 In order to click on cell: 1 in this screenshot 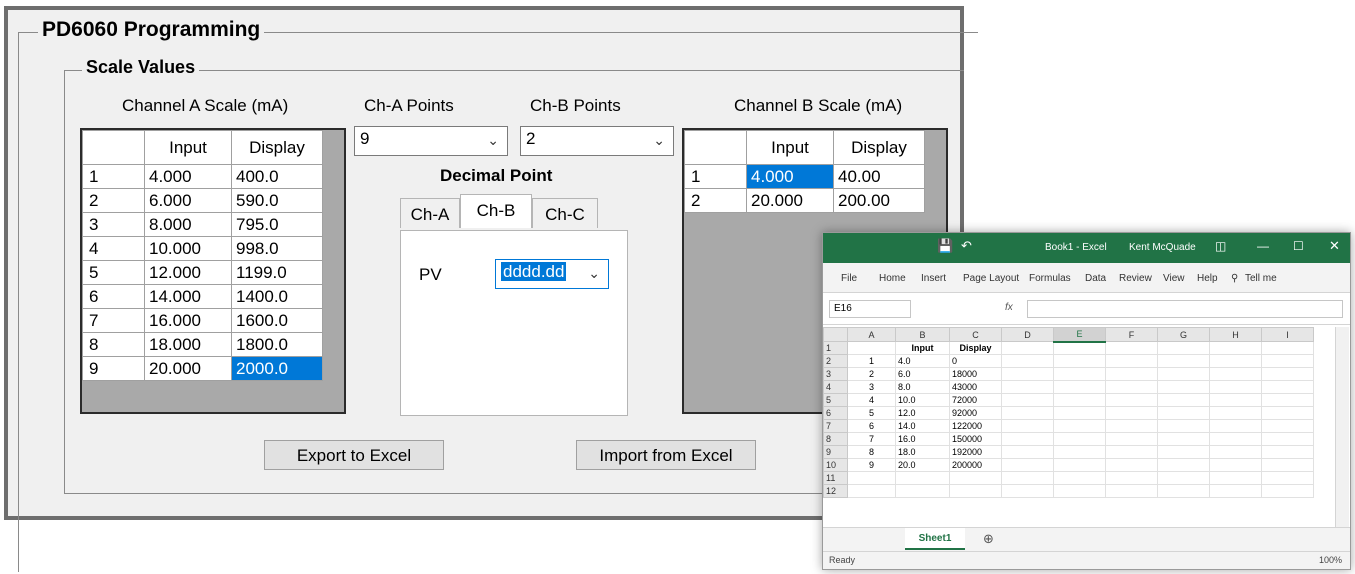, I will do `click(871, 361)`.